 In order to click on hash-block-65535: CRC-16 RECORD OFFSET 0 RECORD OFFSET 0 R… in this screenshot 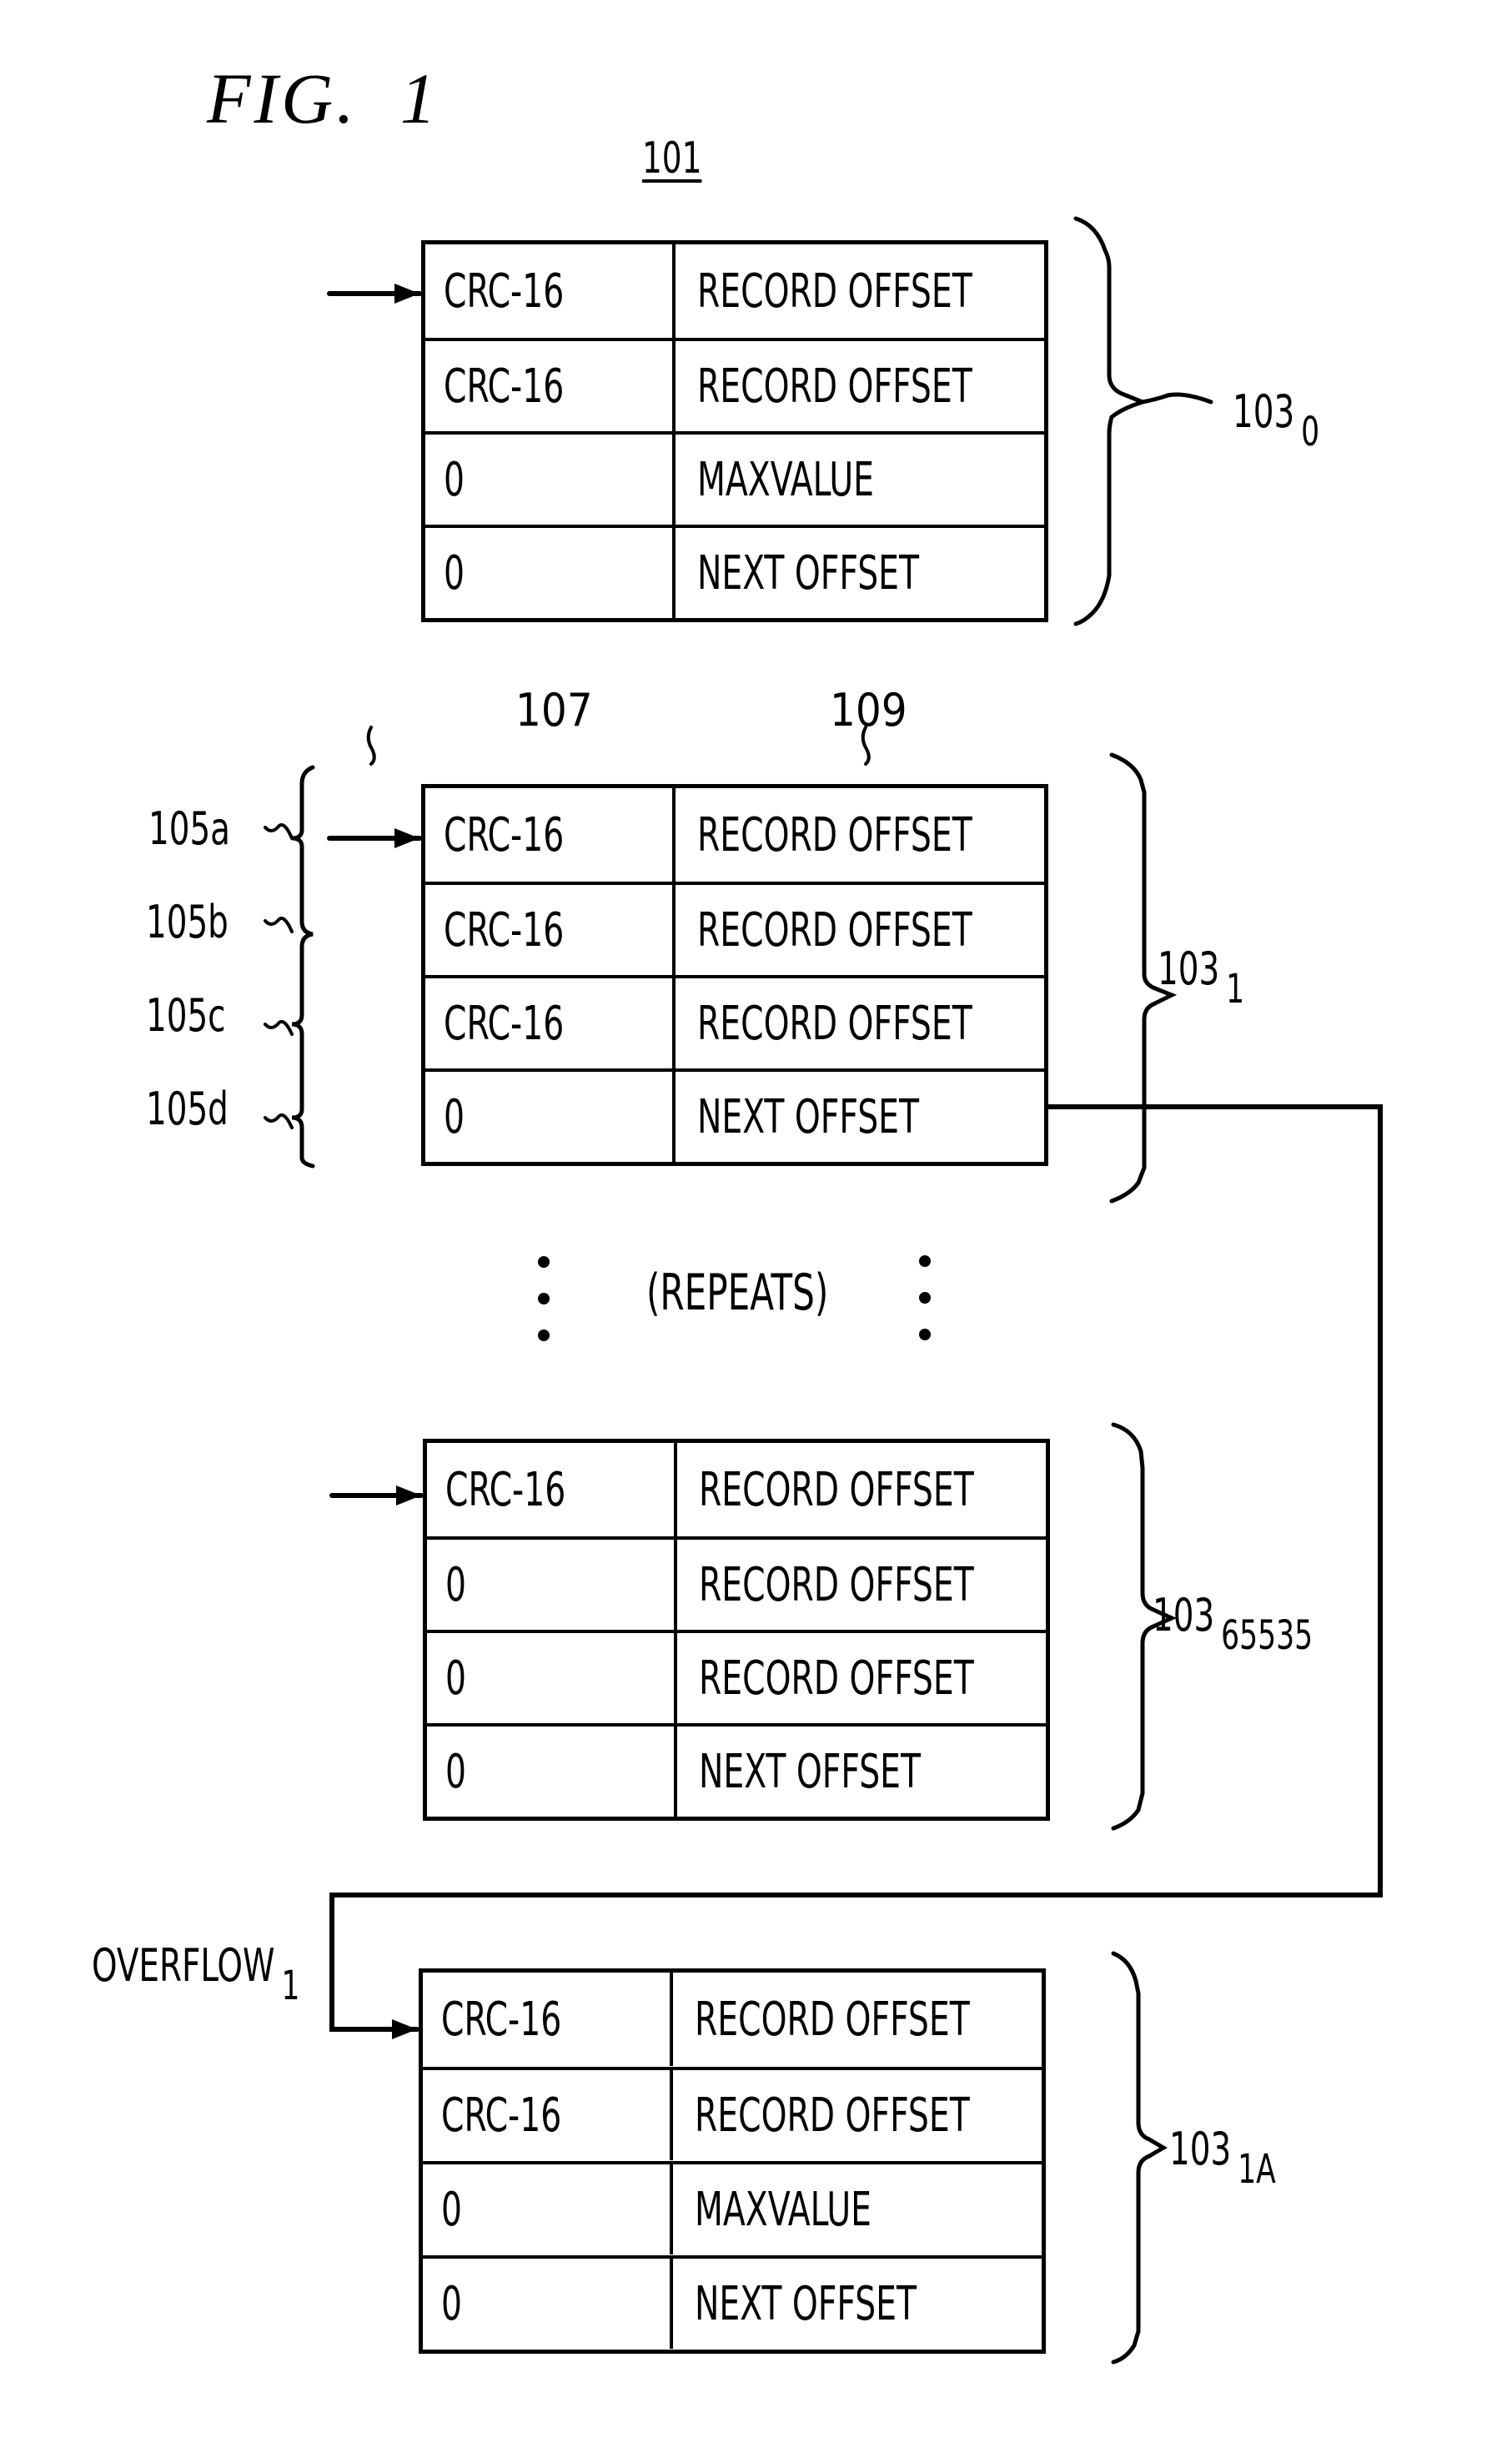, I will do `click(737, 1630)`.